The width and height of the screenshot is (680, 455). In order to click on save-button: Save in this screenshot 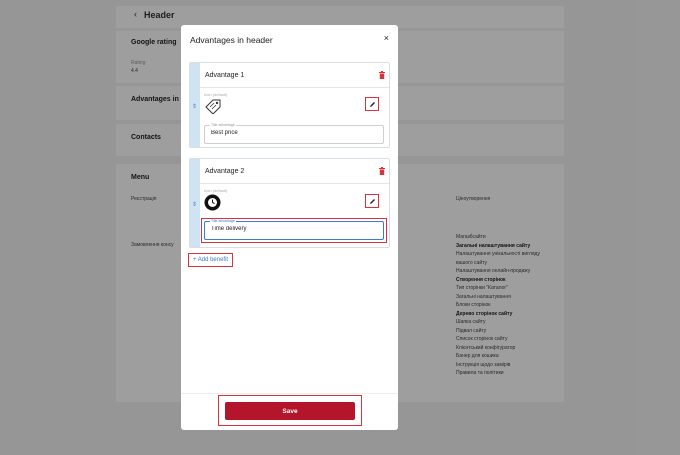, I will do `click(290, 411)`.